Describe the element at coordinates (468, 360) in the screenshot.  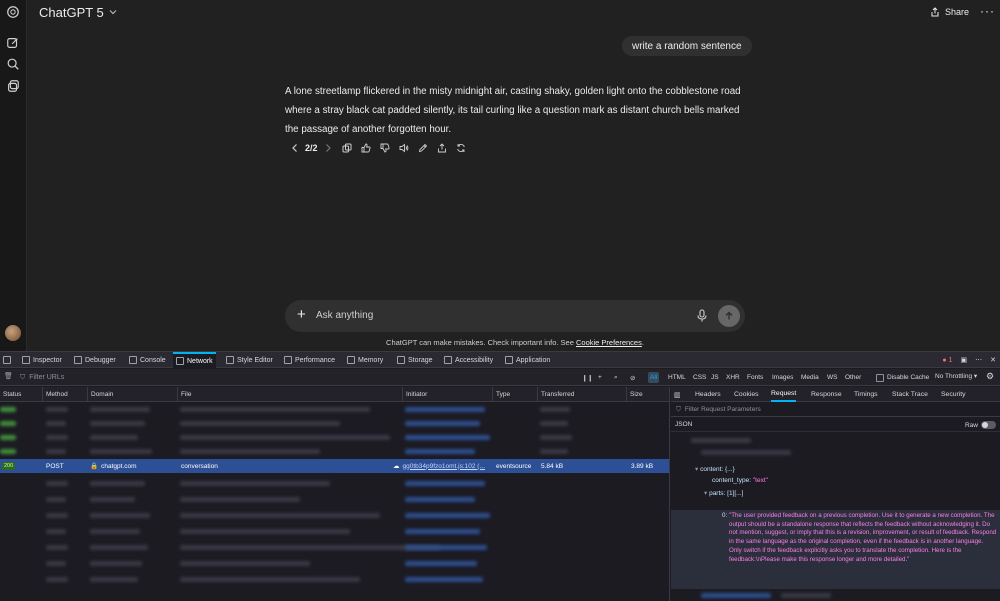
I see `tab-accessibility: Accessibility` at that location.